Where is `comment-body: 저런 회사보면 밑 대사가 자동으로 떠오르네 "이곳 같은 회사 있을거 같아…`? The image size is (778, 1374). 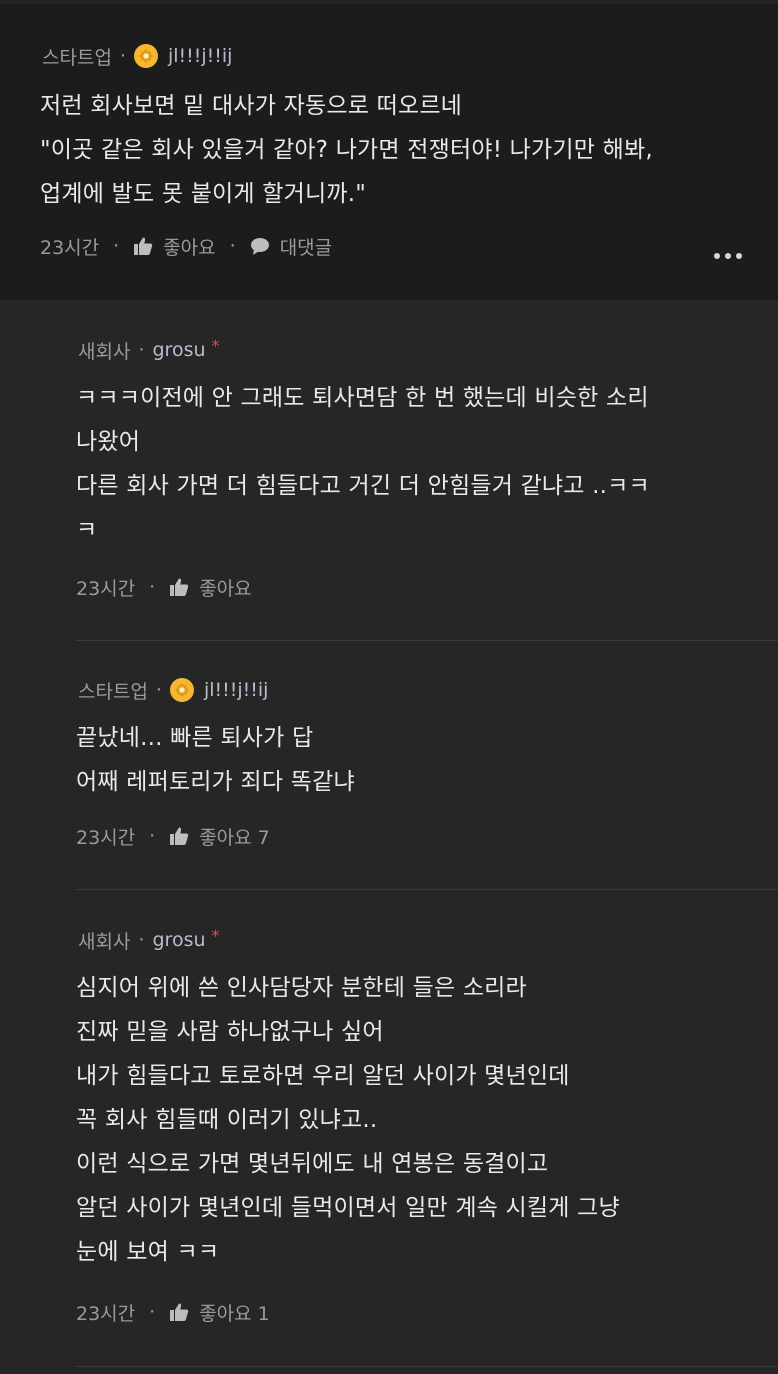 comment-body: 저런 회사보면 밑 대사가 자동으로 떠오르네 "이곳 같은 회사 있을거 같아… is located at coordinates (346, 150).